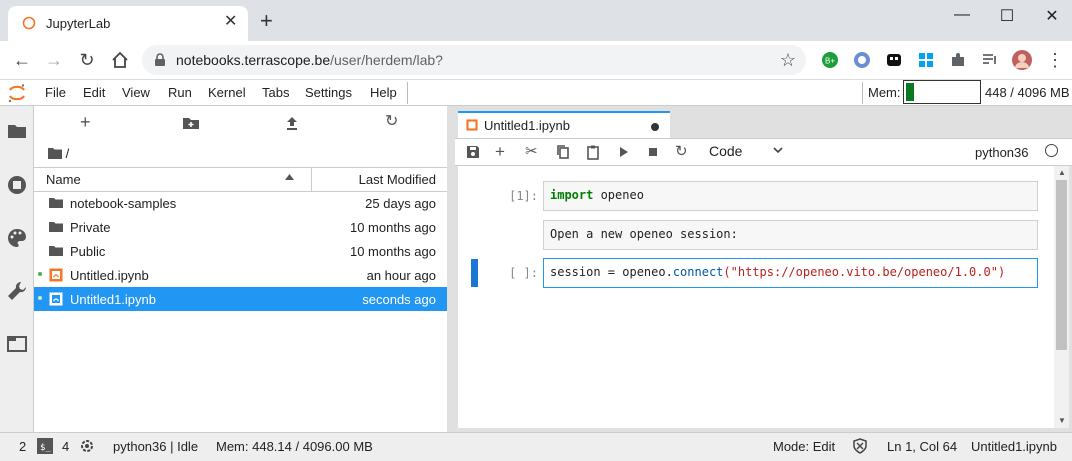 Image resolution: width=1072 pixels, height=461 pixels. Describe the element at coordinates (894, 60) in the screenshot. I see `extension-black-icon` at that location.